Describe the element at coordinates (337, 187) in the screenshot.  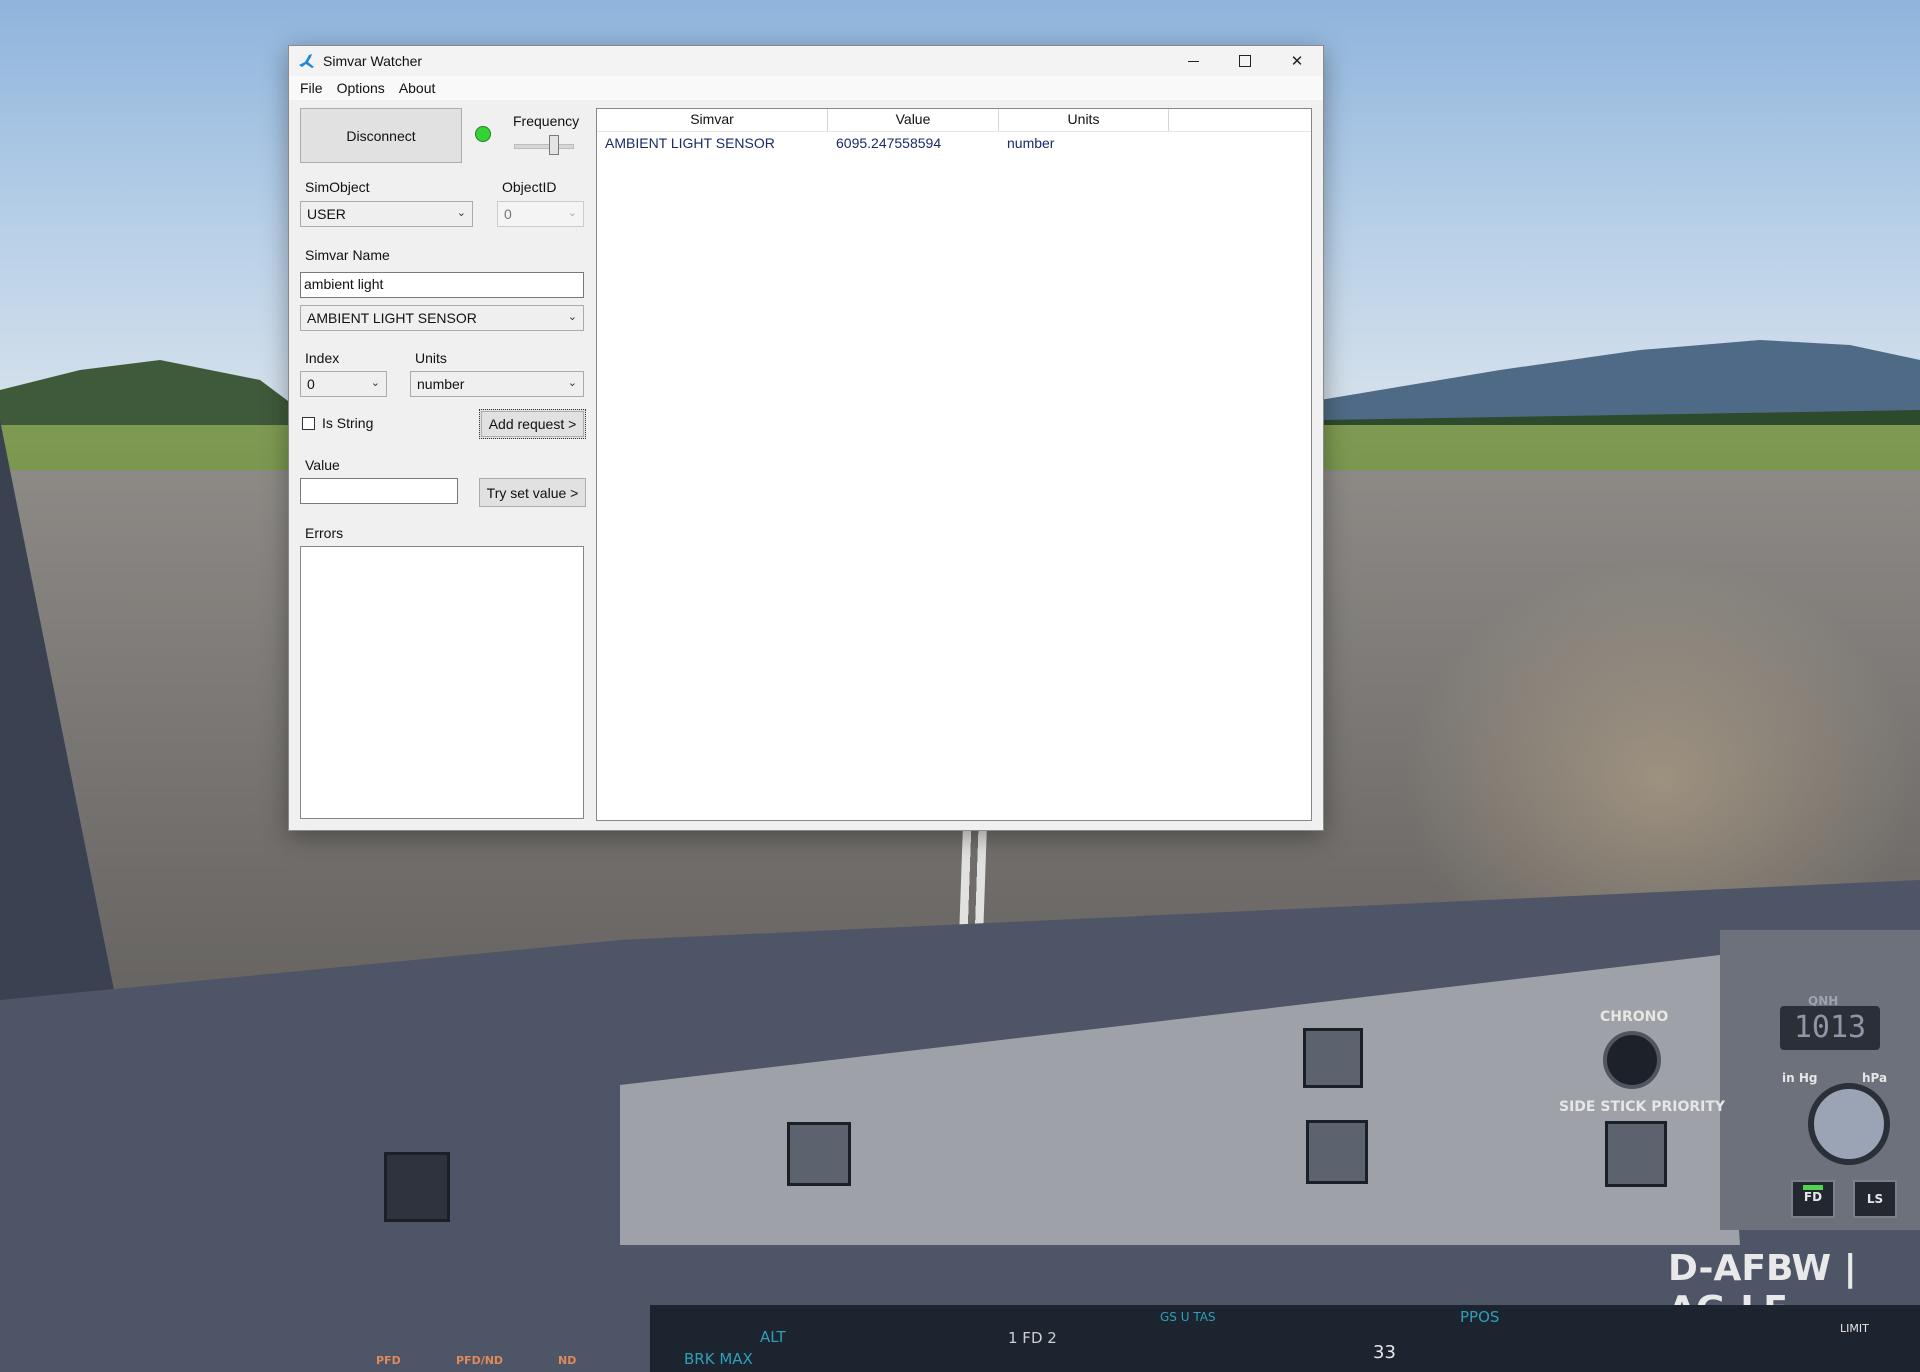
I see `simobject-label: SimObject` at that location.